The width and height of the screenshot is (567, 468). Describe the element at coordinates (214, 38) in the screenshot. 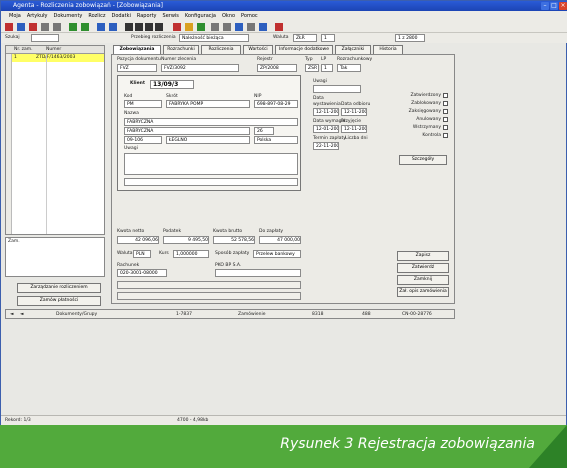

I see `status-select: Należność bieżąca` at that location.